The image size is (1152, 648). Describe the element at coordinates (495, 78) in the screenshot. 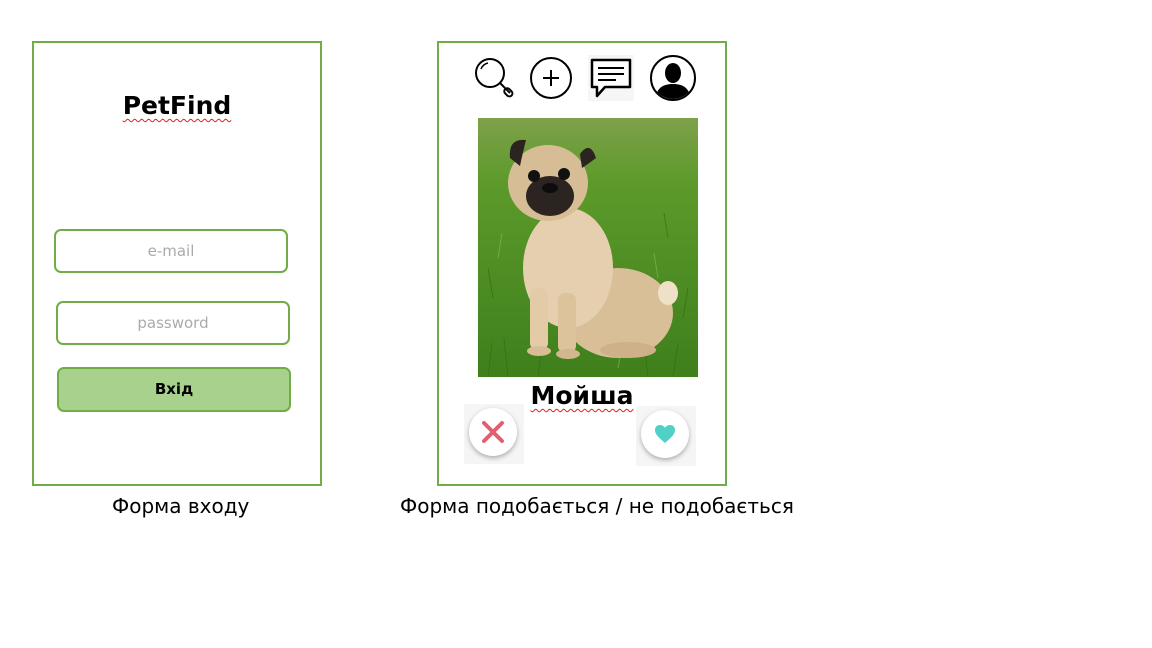

I see `search-icon` at that location.